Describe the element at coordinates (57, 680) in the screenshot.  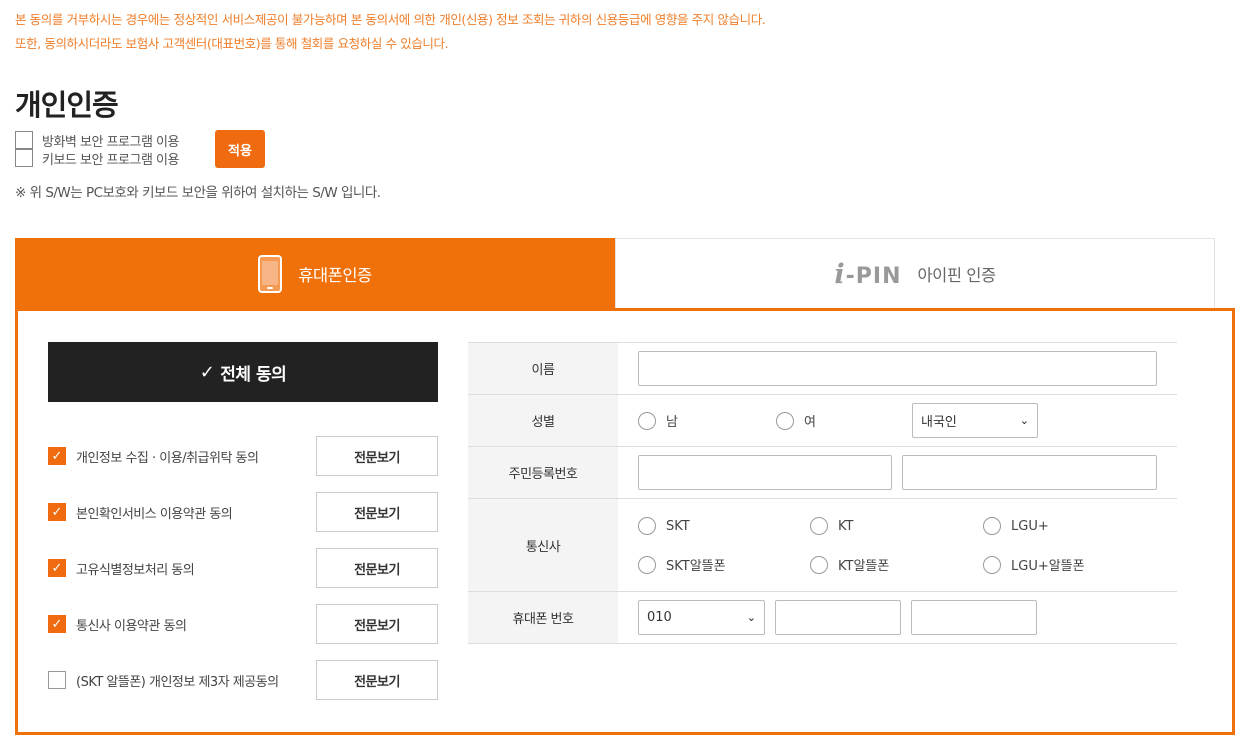
I see `terms-checkbox-third-party` at that location.